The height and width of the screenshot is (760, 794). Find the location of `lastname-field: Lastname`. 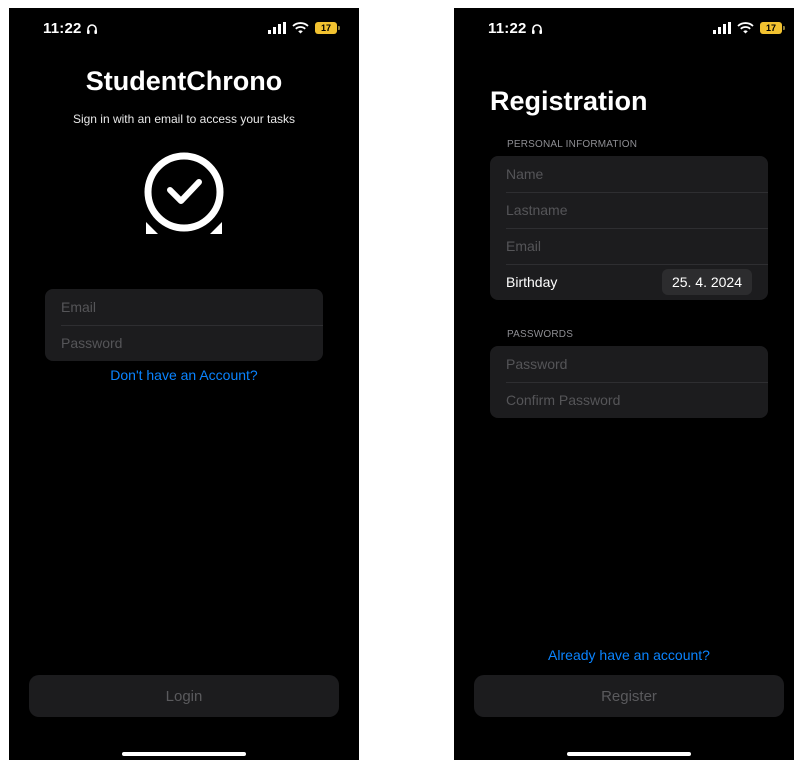

lastname-field: Lastname is located at coordinates (629, 210).